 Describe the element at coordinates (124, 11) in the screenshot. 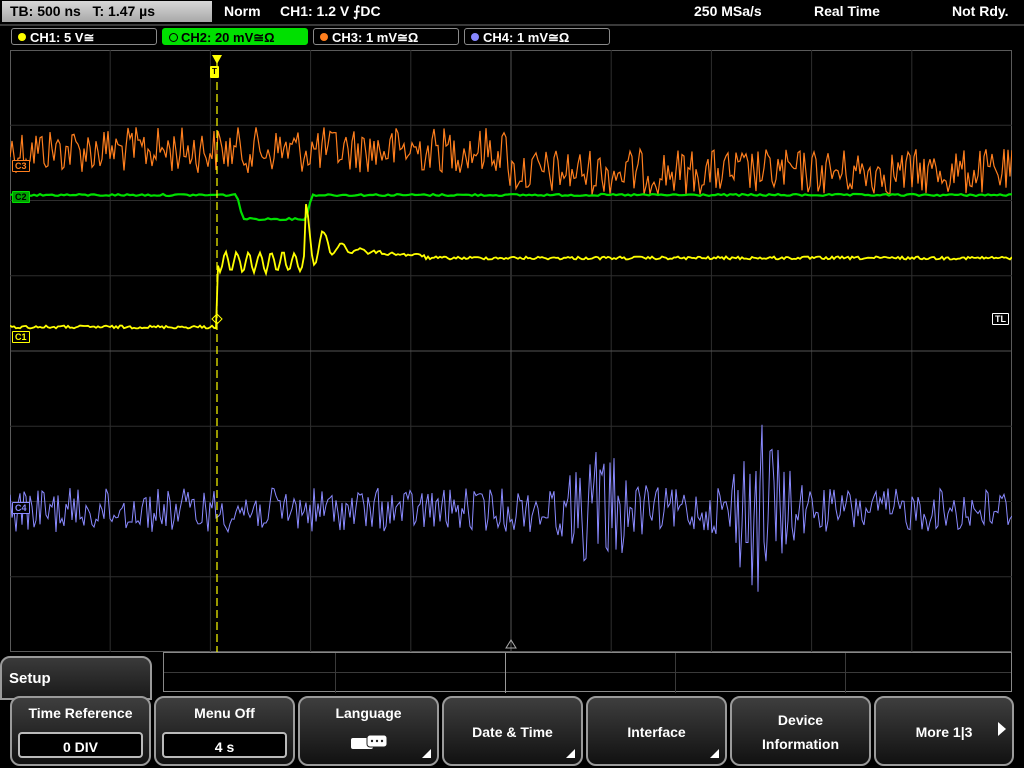

I see `trigger-time-value: T: 1.47 µs` at that location.